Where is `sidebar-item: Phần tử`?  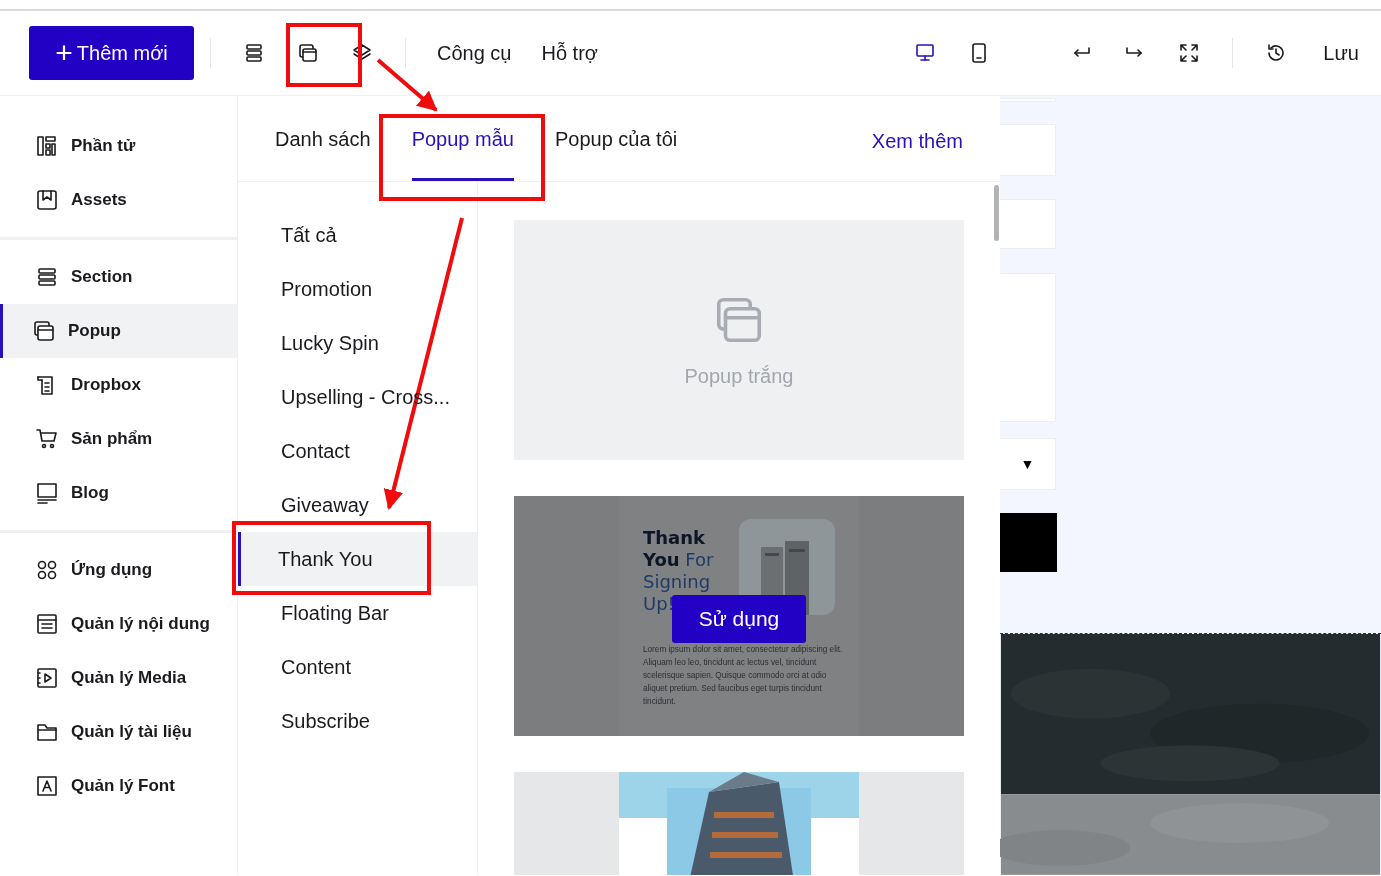
sidebar-item: Phần tử is located at coordinates (118, 146).